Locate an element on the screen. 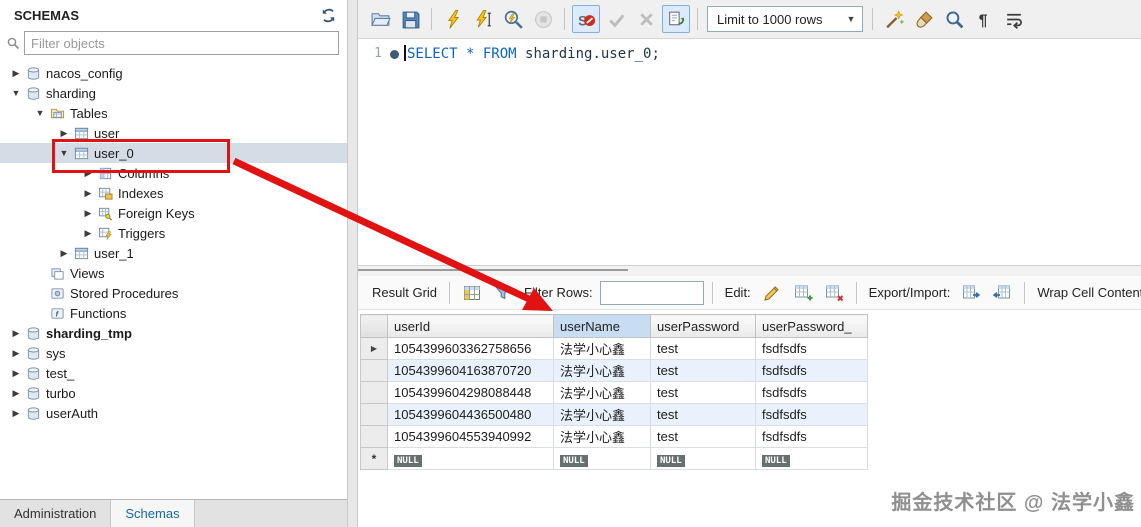 This screenshot has height=527, width=1141. tab-schemas: Schemas is located at coordinates (153, 513).